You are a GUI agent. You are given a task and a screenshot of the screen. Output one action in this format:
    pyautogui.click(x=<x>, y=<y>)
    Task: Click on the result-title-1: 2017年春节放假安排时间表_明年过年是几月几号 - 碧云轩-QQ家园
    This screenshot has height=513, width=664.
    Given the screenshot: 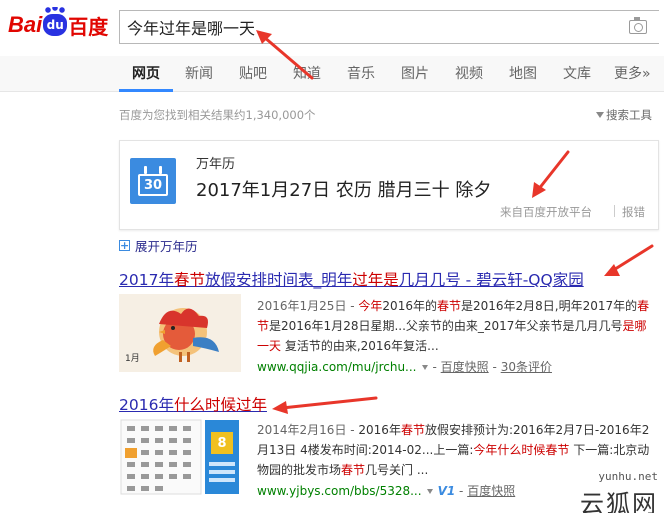 What is the action you would take?
    pyautogui.click(x=351, y=279)
    